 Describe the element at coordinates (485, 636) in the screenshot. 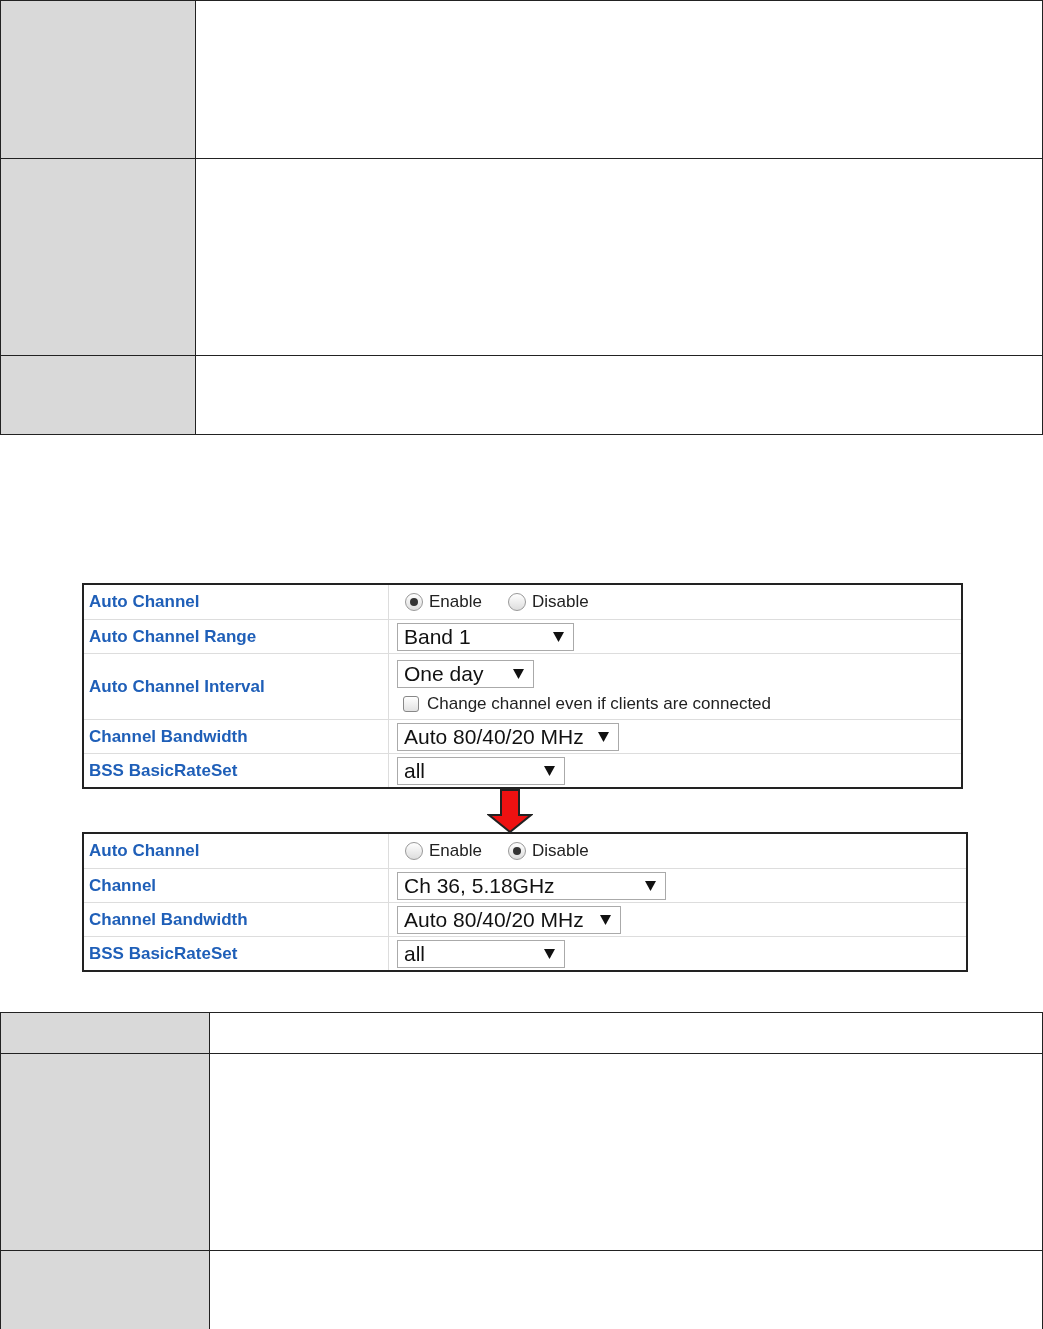

I see `dropdown: Band 1` at that location.